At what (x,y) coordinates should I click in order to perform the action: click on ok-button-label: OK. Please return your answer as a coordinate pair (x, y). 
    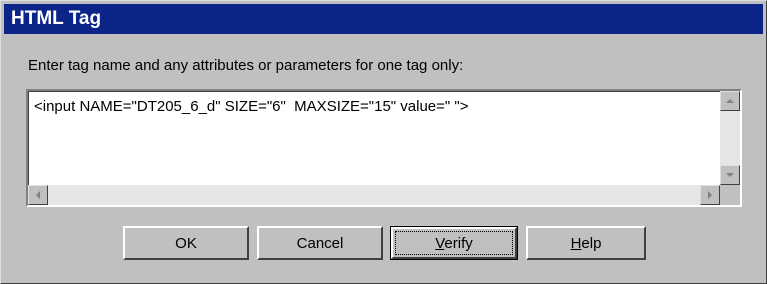
    Looking at the image, I should click on (186, 243).